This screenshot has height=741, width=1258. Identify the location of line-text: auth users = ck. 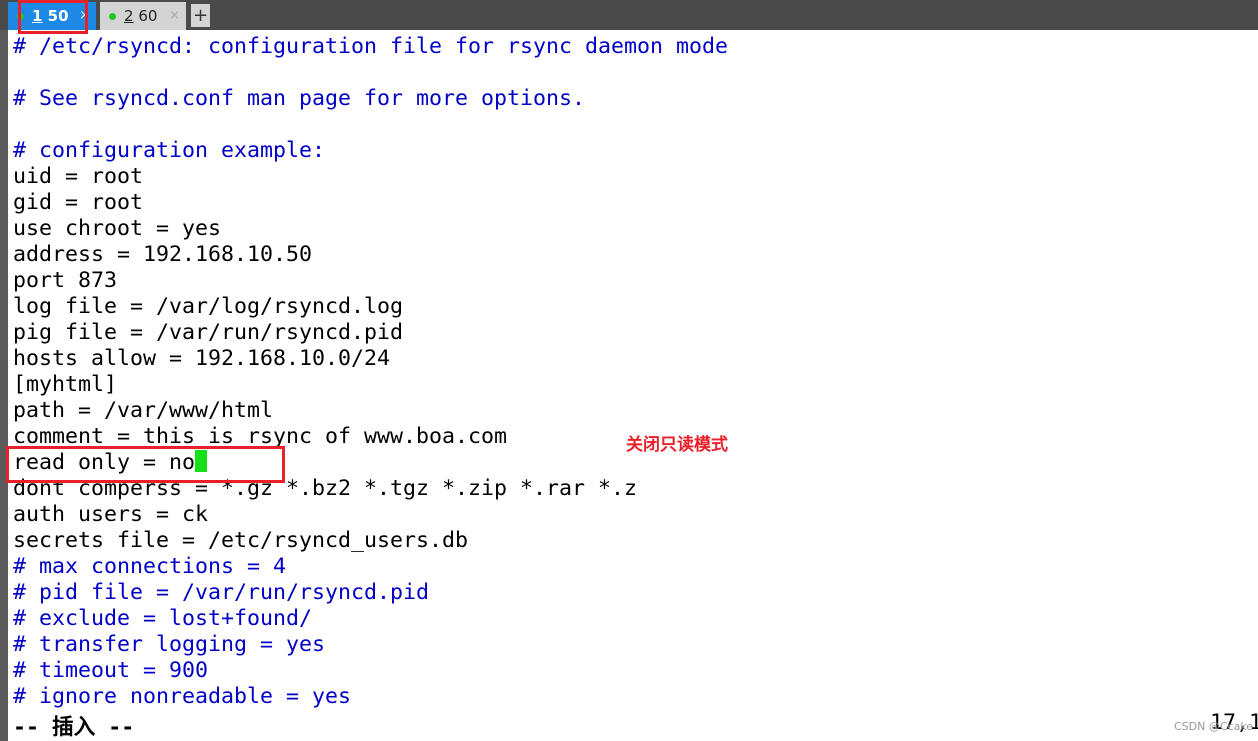
(111, 514).